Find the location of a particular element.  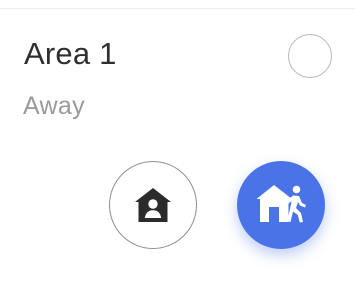

top-divider is located at coordinates (177, 8).